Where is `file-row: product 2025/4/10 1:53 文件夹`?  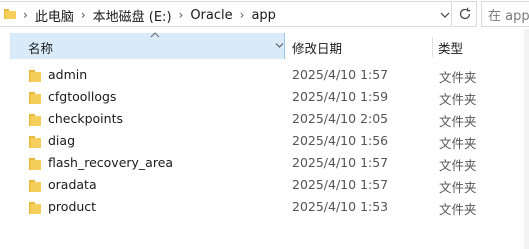 file-row: product 2025/4/10 1:53 文件夹 is located at coordinates (264, 207).